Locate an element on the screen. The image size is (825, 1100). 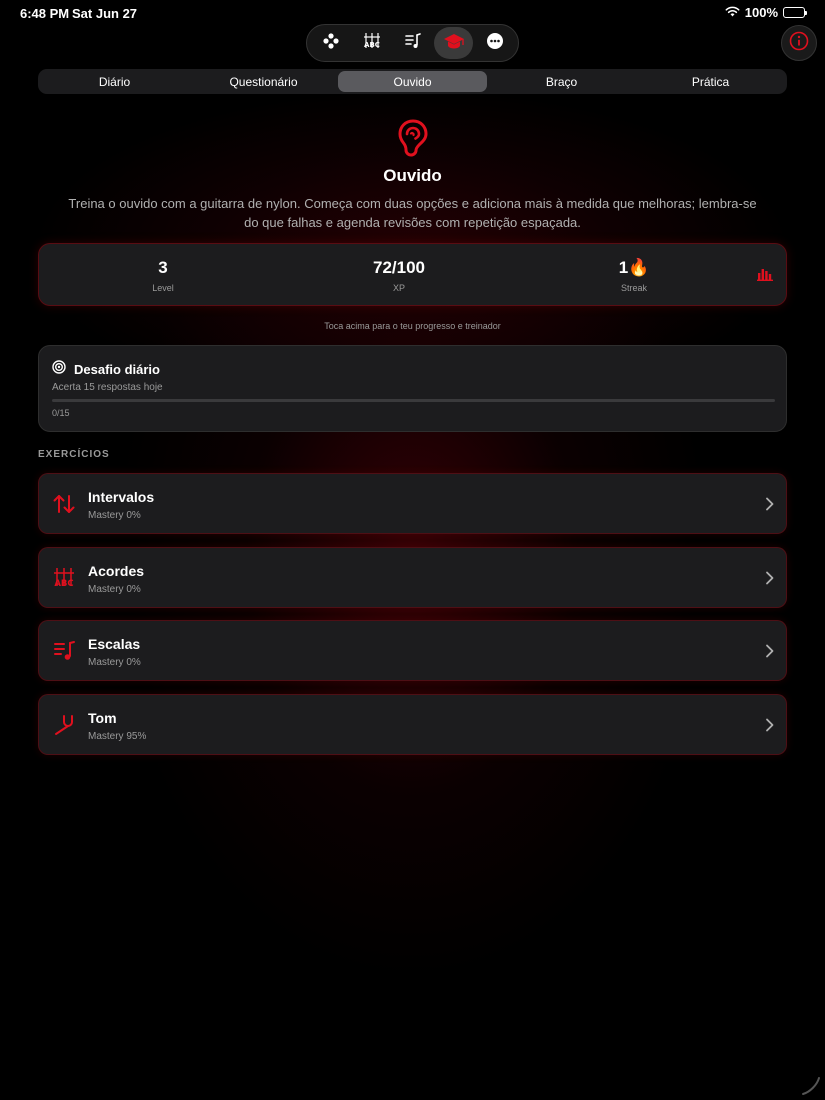
stats-card: 3 Level 72/100 XP 1🔥 Streak is located at coordinates (412, 274).